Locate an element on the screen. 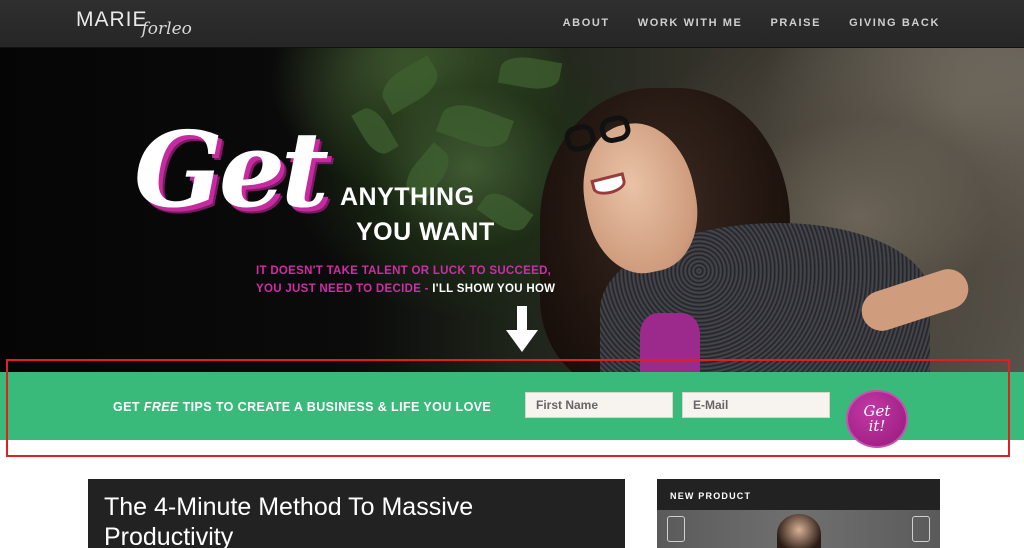 The width and height of the screenshot is (1024, 548). hero-subline-2-pink: YOU JUST NEED TO DECIDE - is located at coordinates (342, 289).